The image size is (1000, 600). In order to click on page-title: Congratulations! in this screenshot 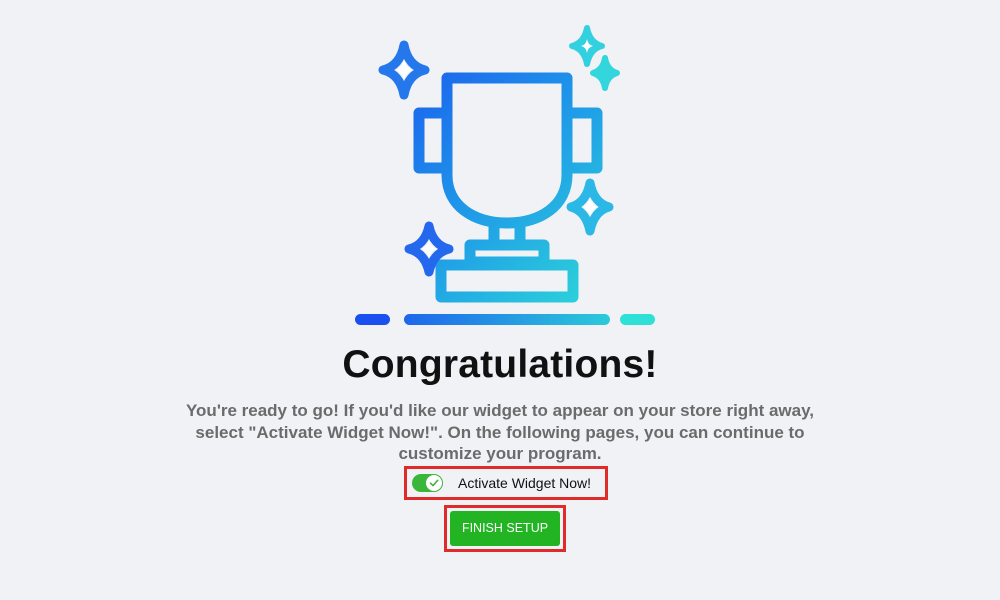, I will do `click(500, 364)`.